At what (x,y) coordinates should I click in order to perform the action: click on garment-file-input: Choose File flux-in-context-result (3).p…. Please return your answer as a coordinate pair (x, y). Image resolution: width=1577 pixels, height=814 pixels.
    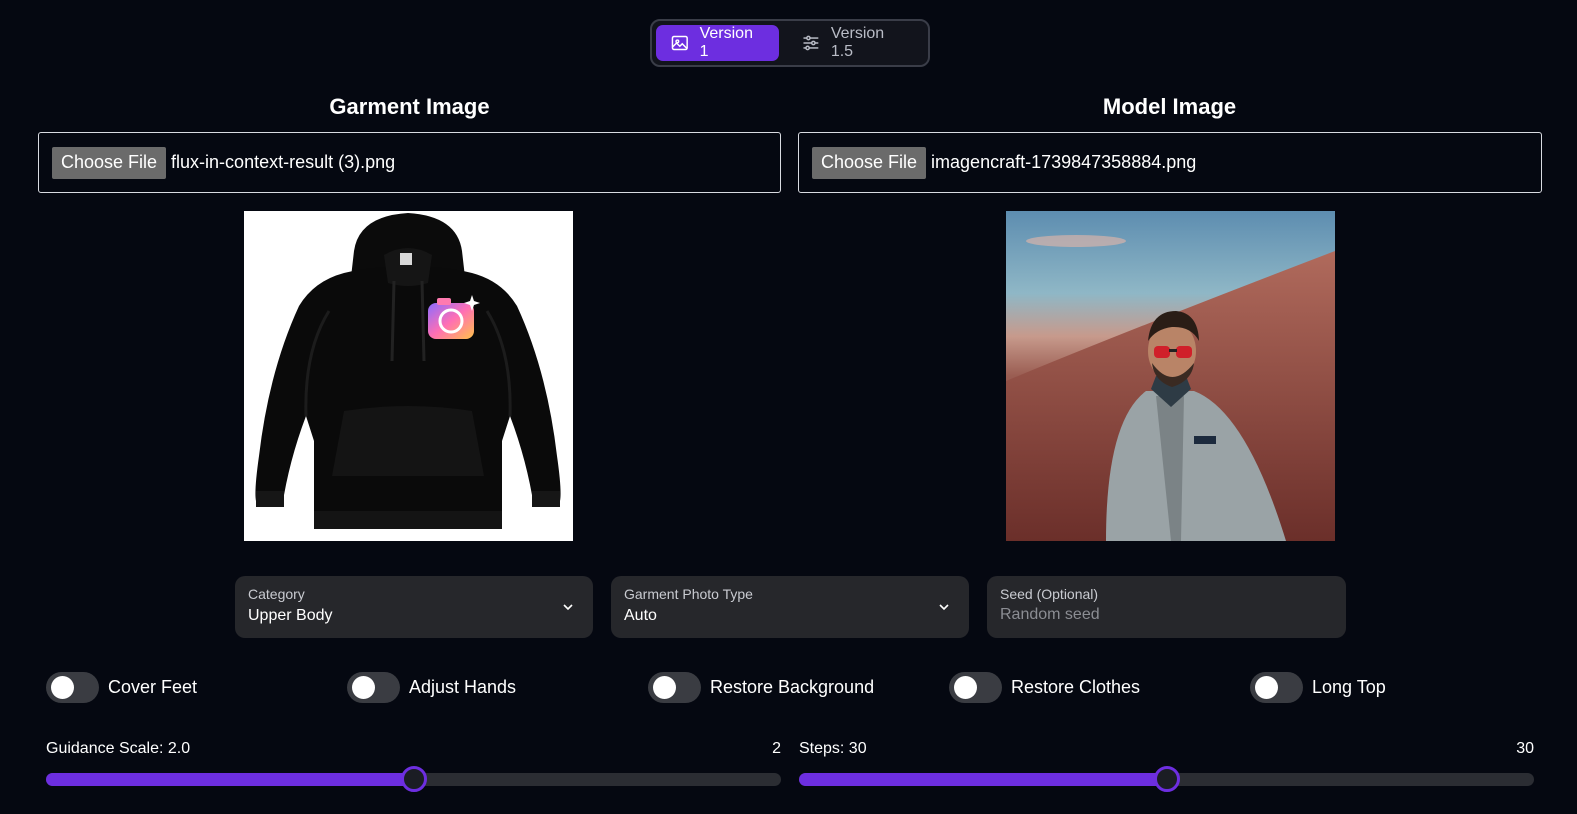
    Looking at the image, I should click on (409, 162).